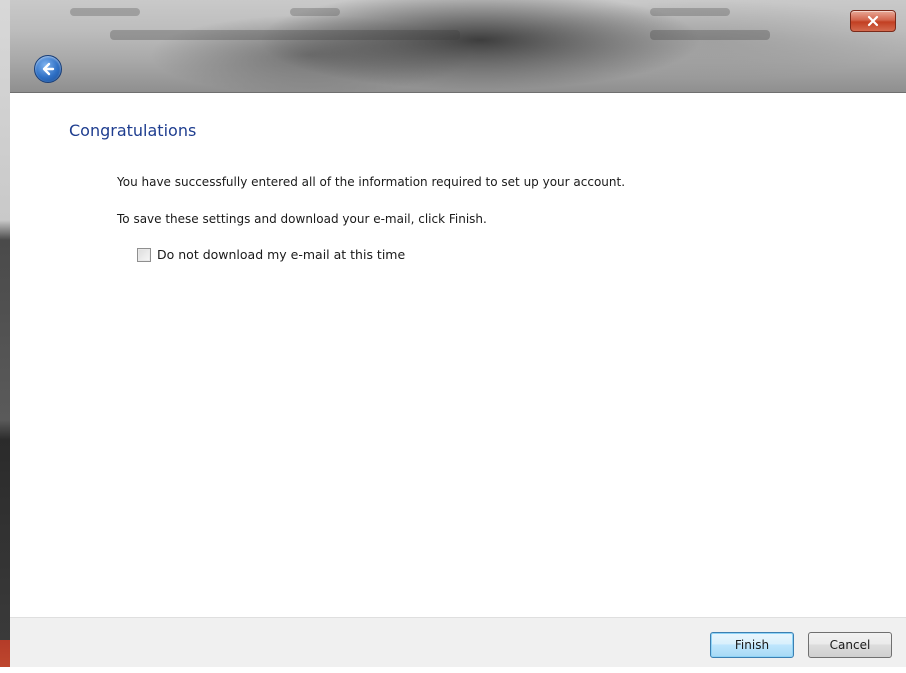  What do you see at coordinates (144, 254) in the screenshot?
I see `do-not-download-checkbox` at bounding box center [144, 254].